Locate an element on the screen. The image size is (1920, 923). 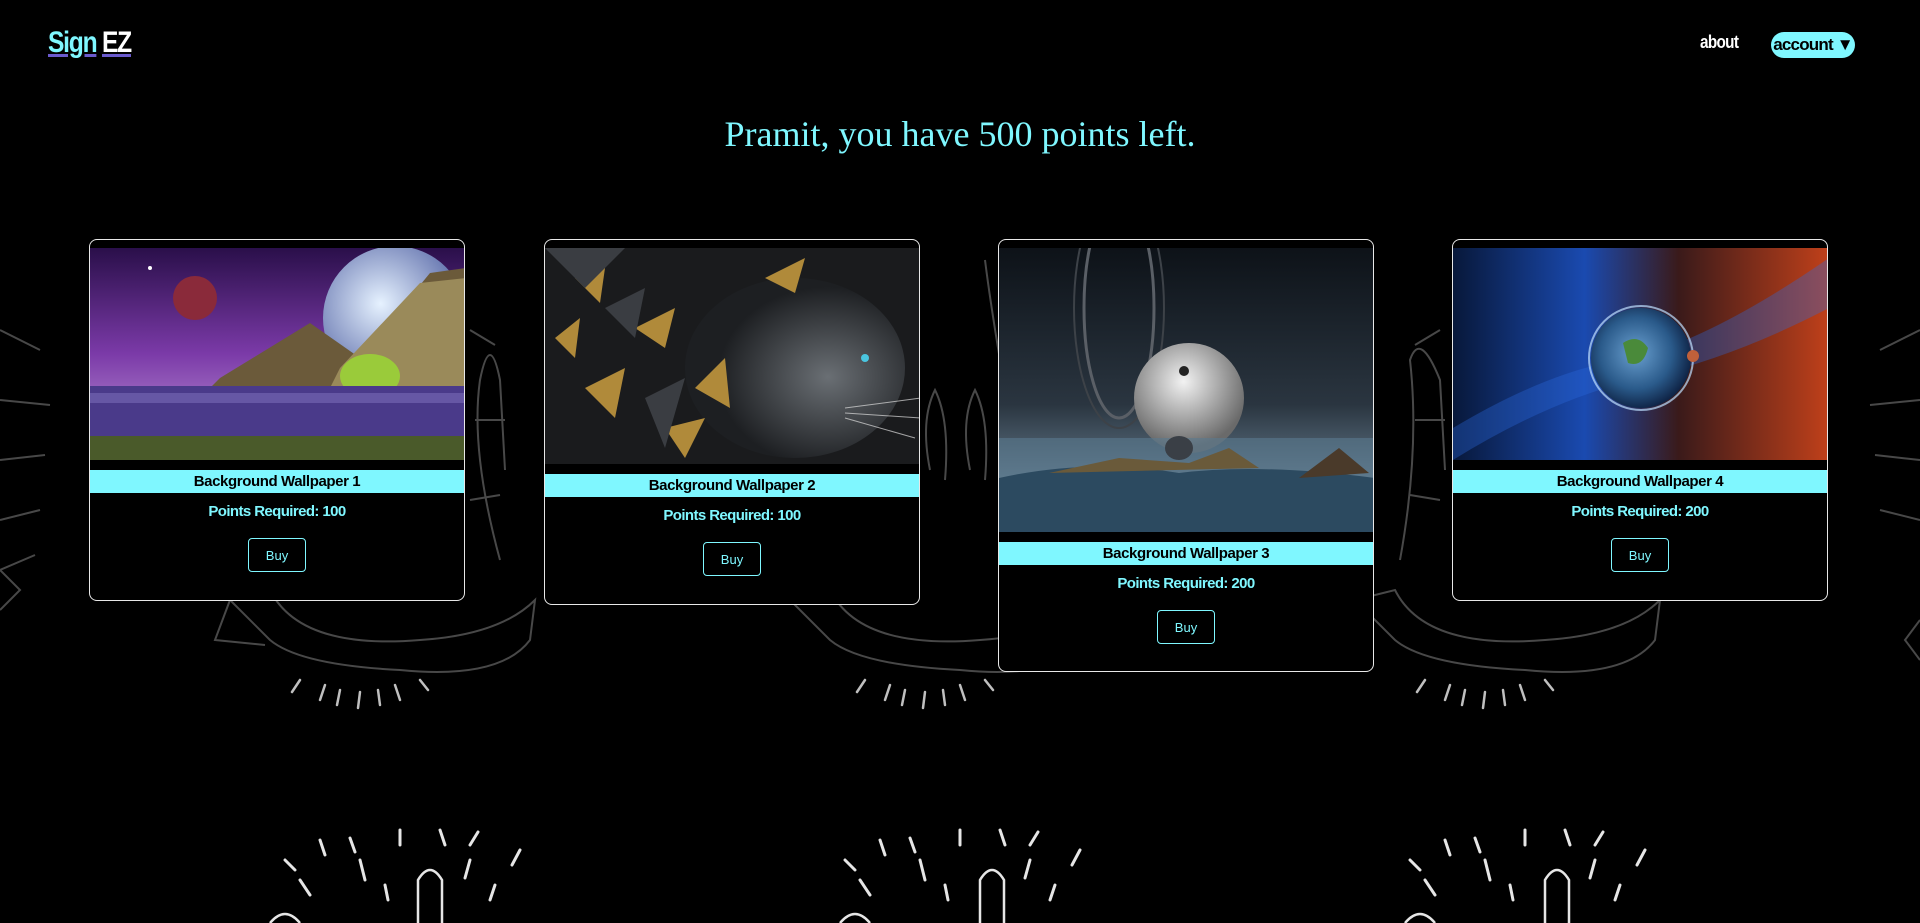
product-title: Background Wallpaper 3 is located at coordinates (1186, 553).